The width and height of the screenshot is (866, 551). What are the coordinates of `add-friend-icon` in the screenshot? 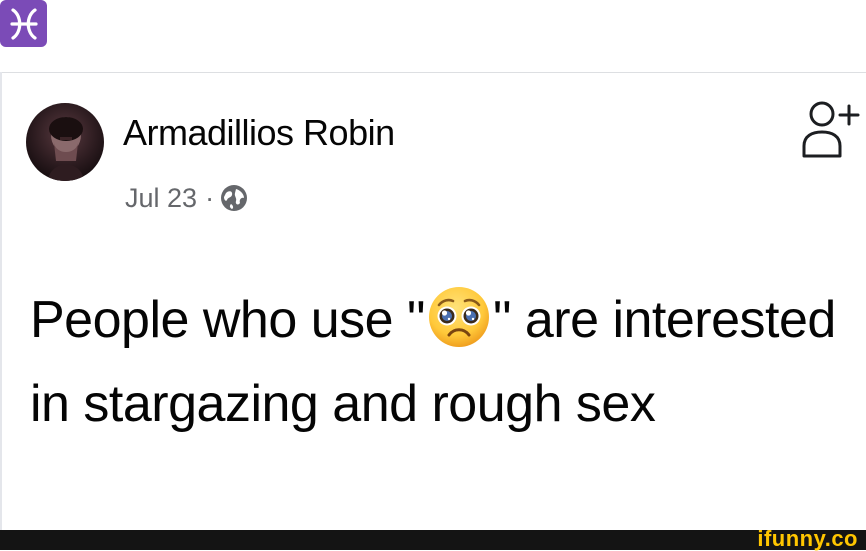 It's located at (831, 129).